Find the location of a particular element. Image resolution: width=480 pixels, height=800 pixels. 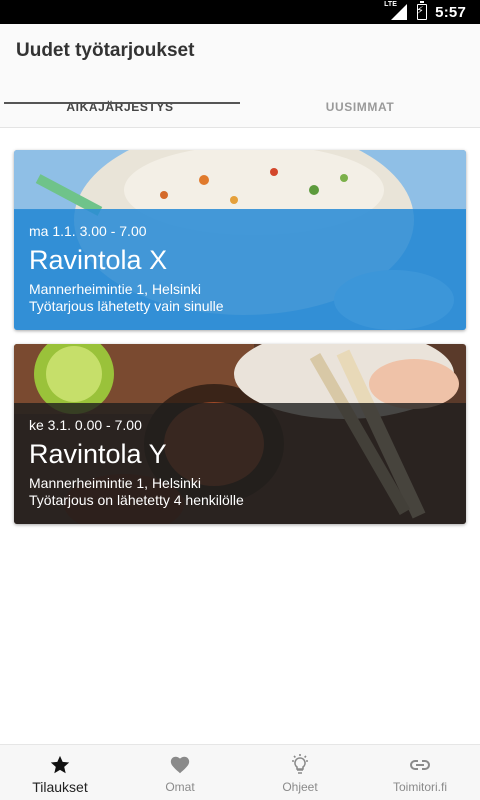

link-icon is located at coordinates (420, 765).